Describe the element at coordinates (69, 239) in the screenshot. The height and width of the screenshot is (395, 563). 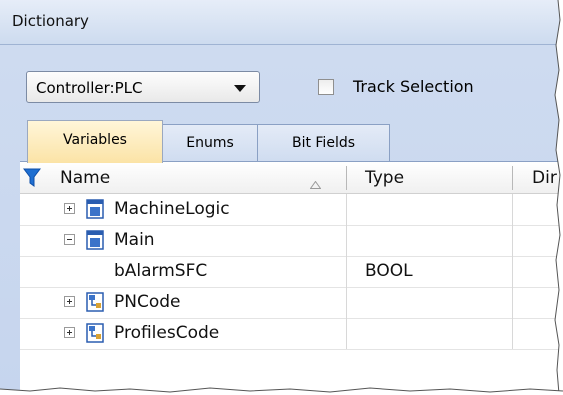
I see `collapse-minus-icon` at that location.